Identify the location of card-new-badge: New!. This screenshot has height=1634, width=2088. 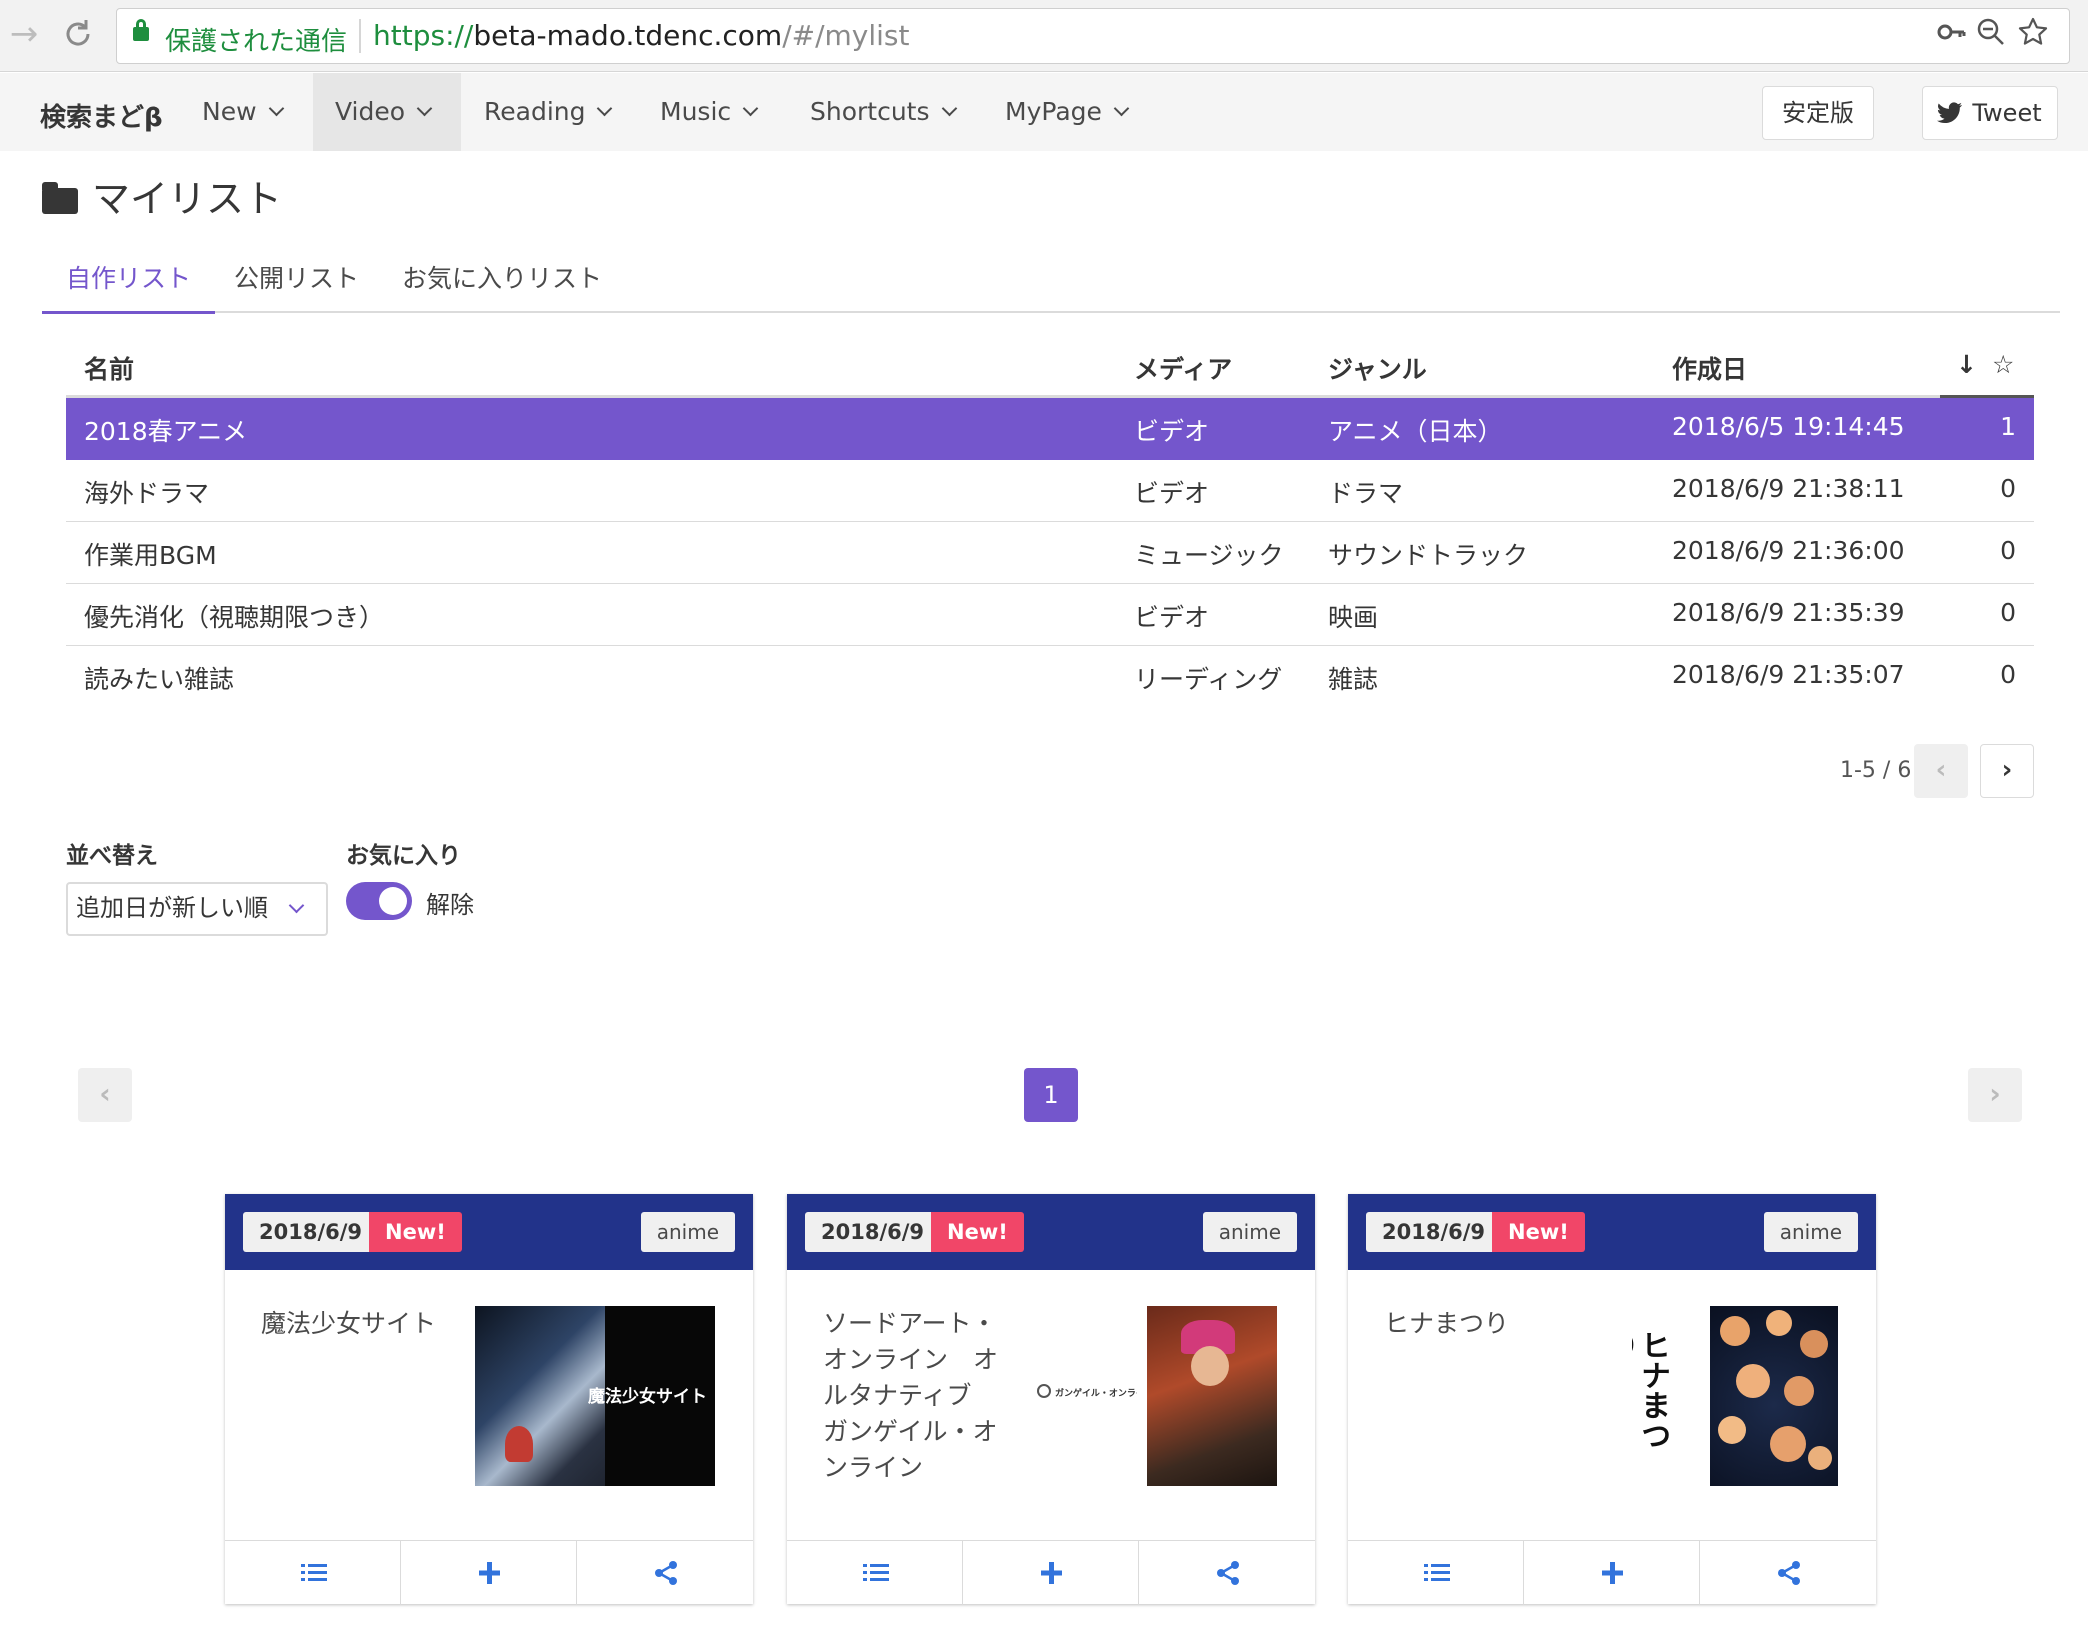
(415, 1232).